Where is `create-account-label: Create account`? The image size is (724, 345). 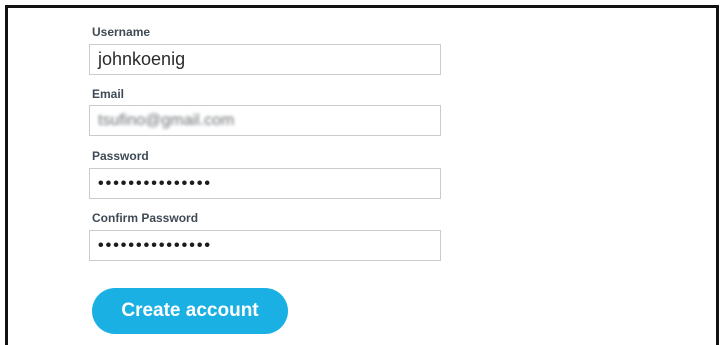 create-account-label: Create account is located at coordinates (190, 310).